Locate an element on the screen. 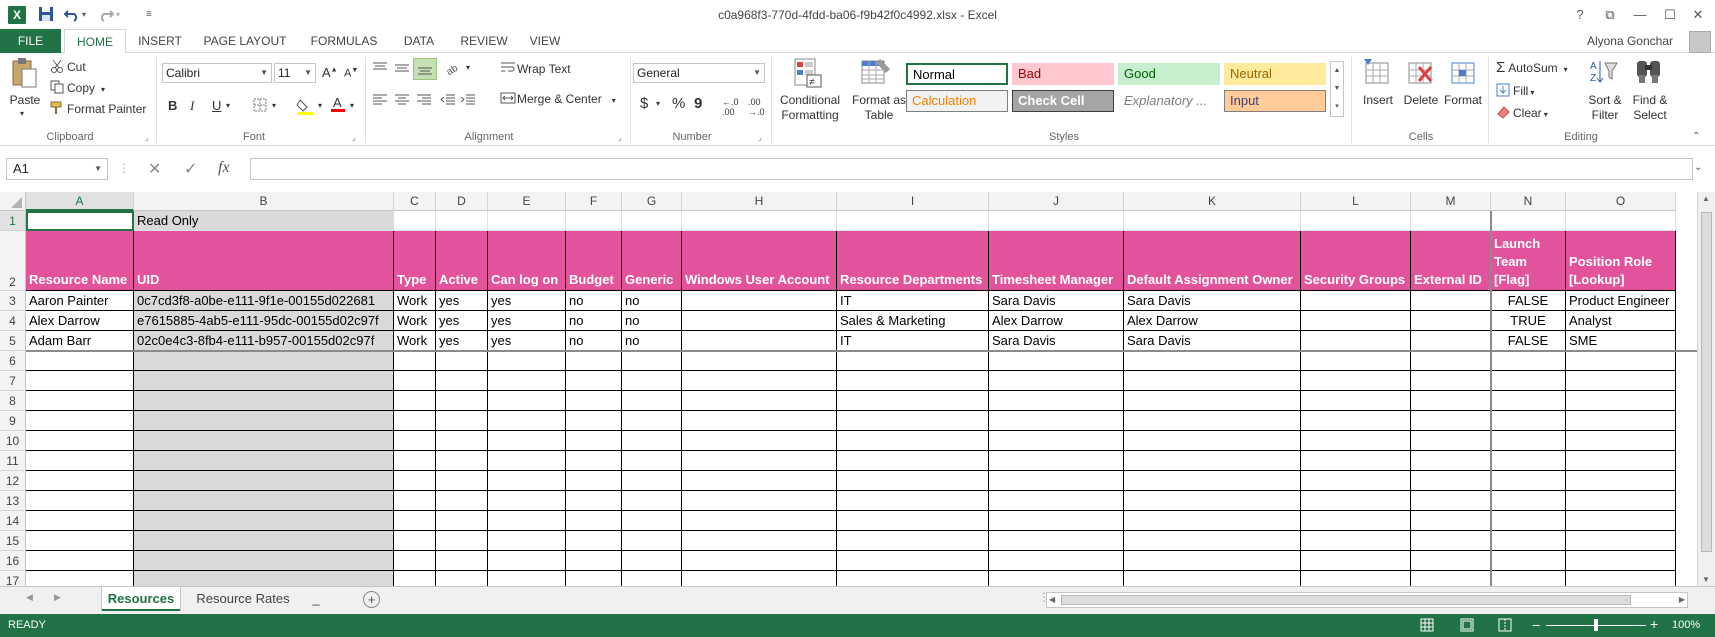 Image resolution: width=1715 pixels, height=637 pixels. column-header: J is located at coordinates (1056, 201).